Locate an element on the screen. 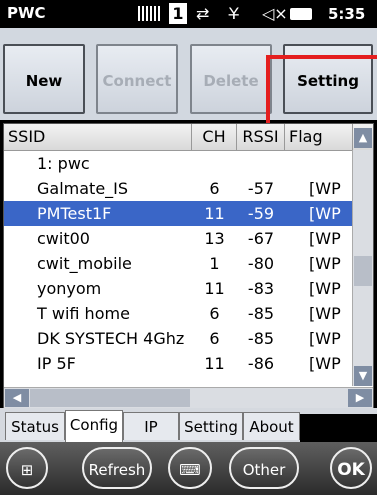 The image size is (377, 495). list-item: IP 5F 11 -86 [WP is located at coordinates (178, 363).